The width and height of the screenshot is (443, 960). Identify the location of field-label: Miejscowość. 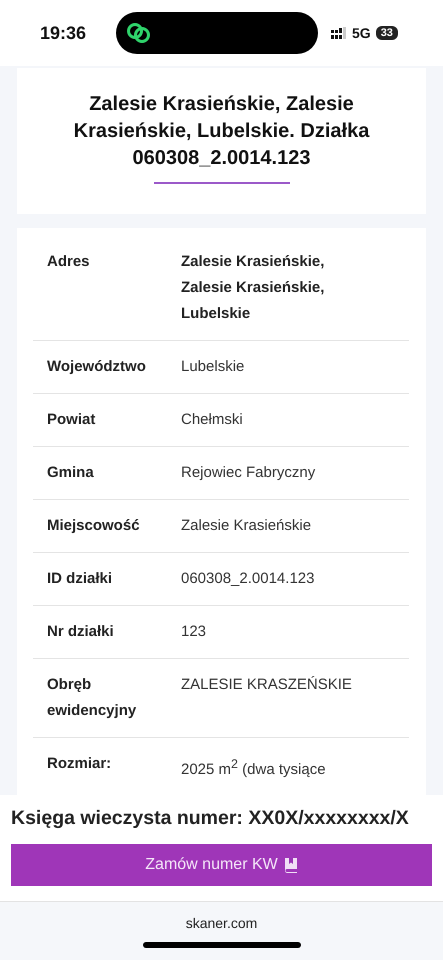
(94, 526).